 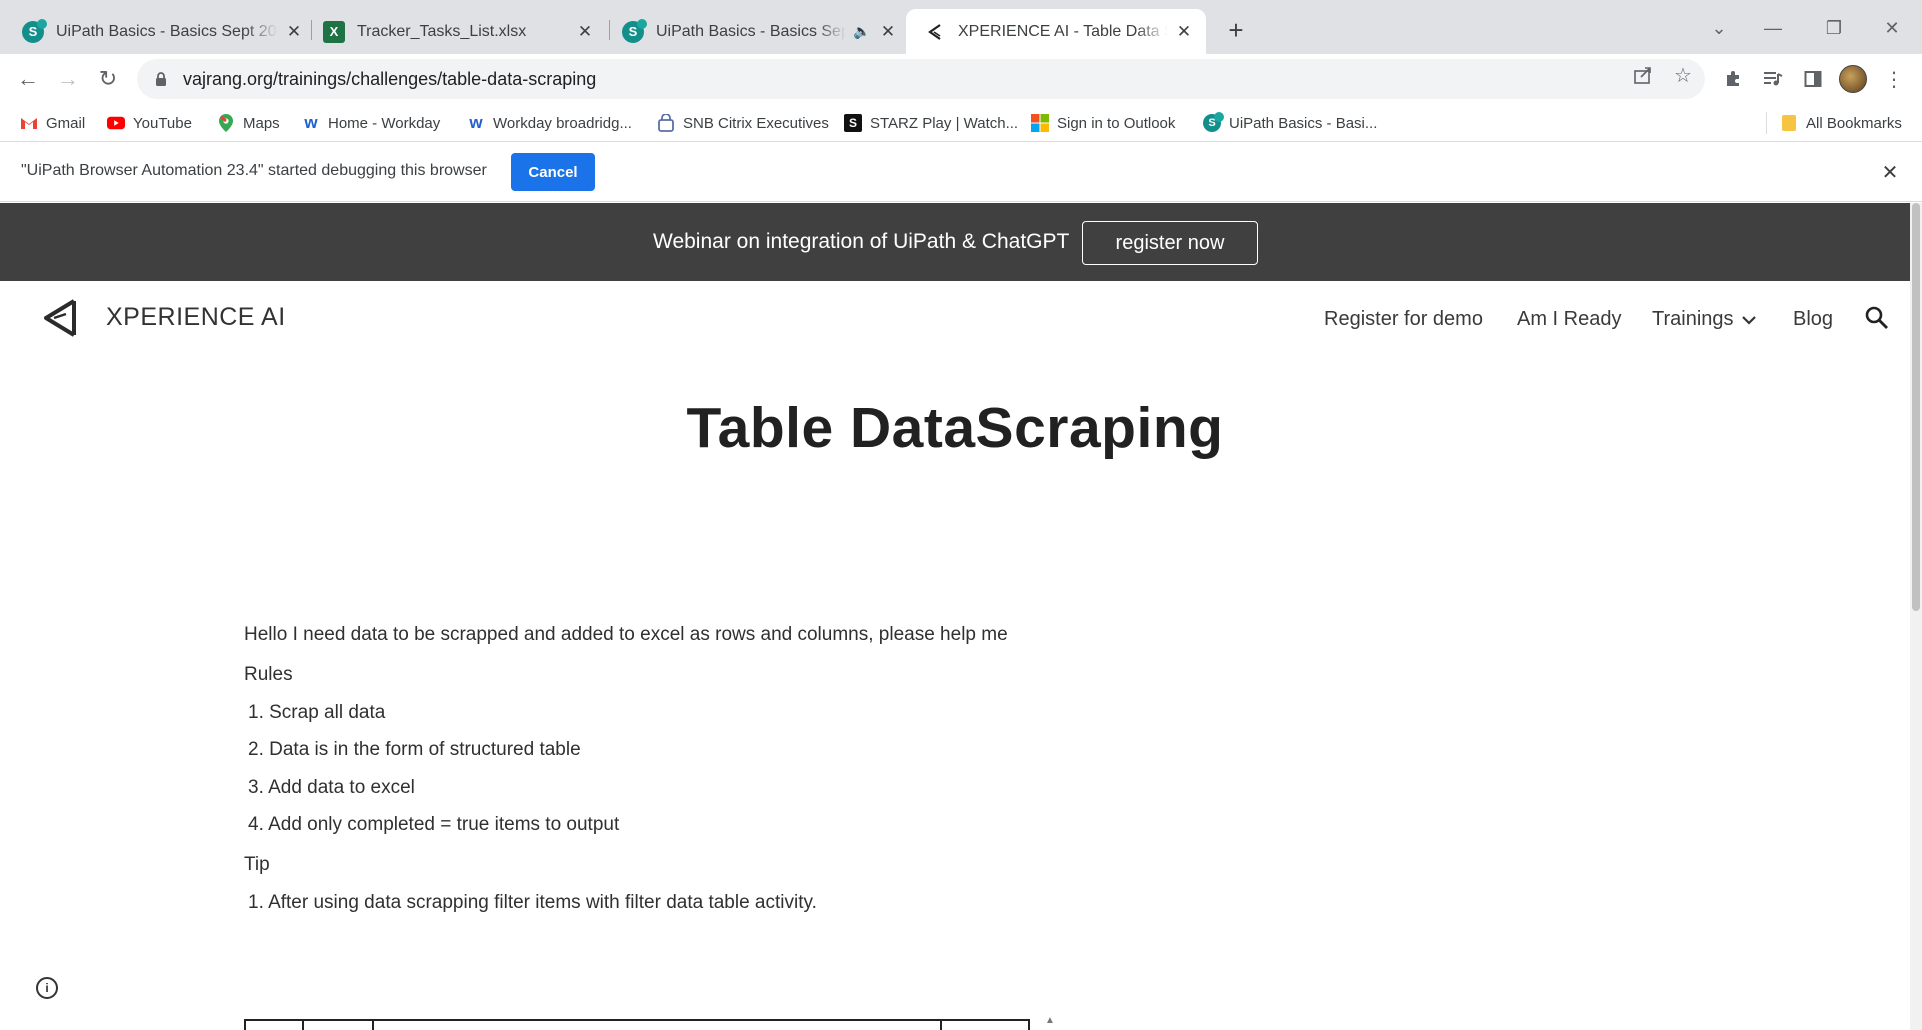 I want to click on forward-icon: →, so click(x=68, y=79).